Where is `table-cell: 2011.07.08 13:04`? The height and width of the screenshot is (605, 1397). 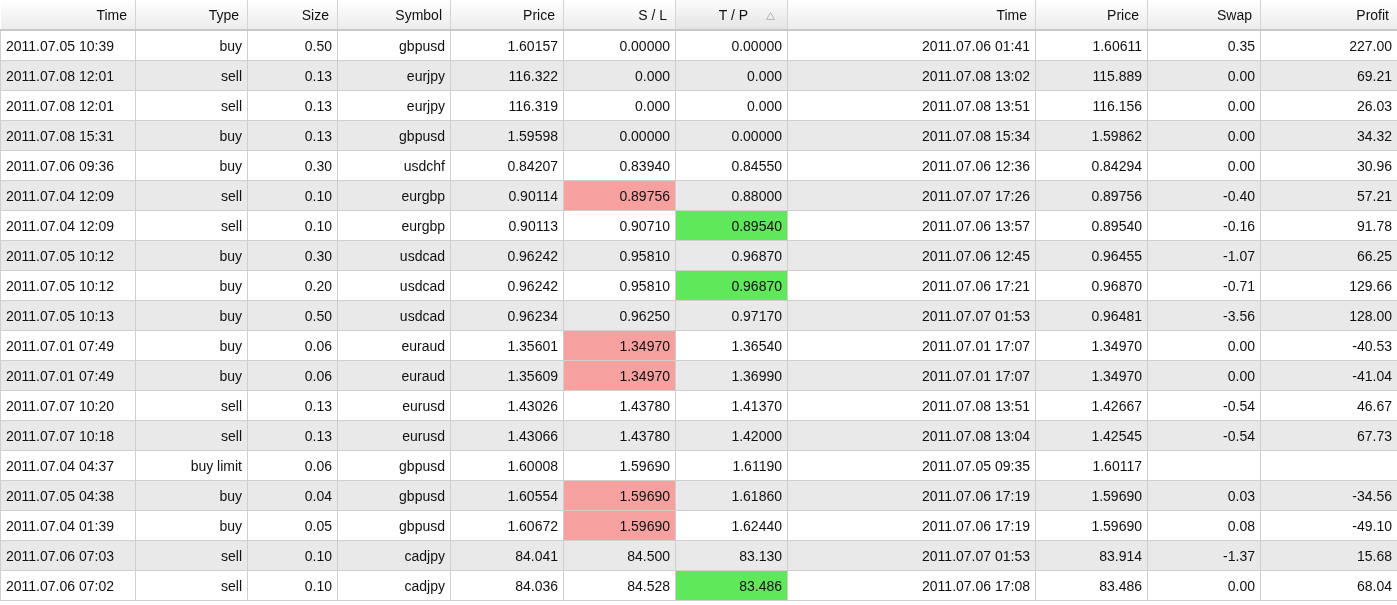
table-cell: 2011.07.08 13:04 is located at coordinates (911, 435).